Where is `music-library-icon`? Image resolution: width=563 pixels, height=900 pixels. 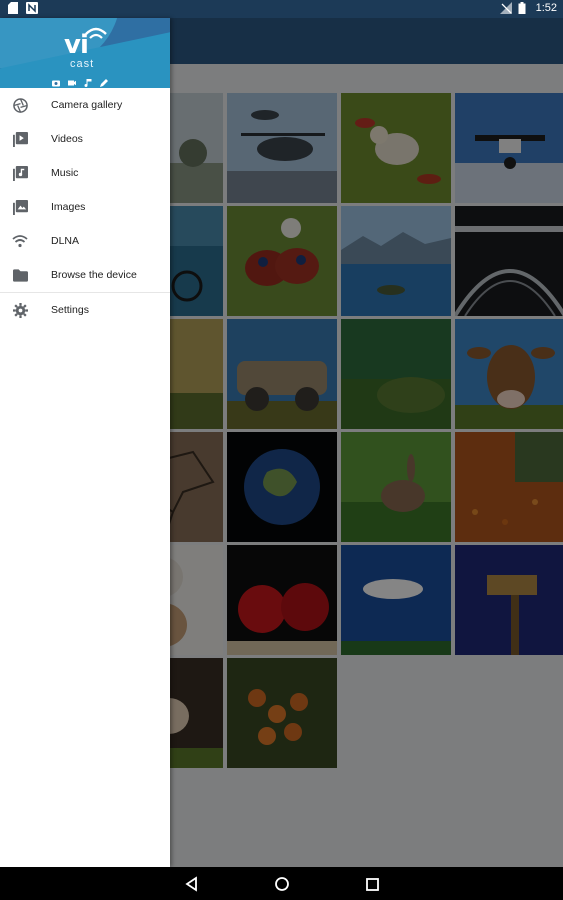
music-library-icon is located at coordinates (20, 173).